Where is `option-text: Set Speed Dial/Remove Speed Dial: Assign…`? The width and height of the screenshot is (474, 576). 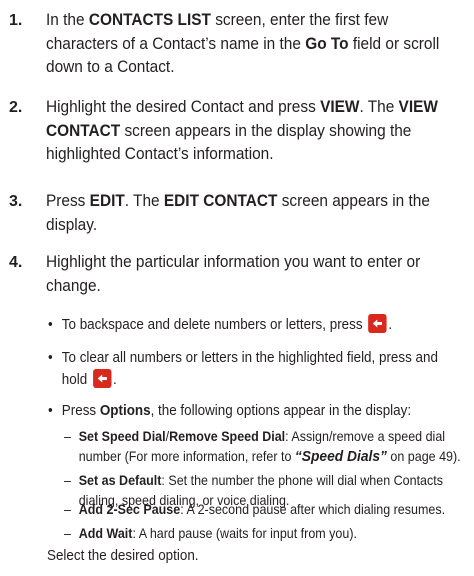
option-text: Set Speed Dial/Remove Speed Dial: Assign… is located at coordinates (274, 447).